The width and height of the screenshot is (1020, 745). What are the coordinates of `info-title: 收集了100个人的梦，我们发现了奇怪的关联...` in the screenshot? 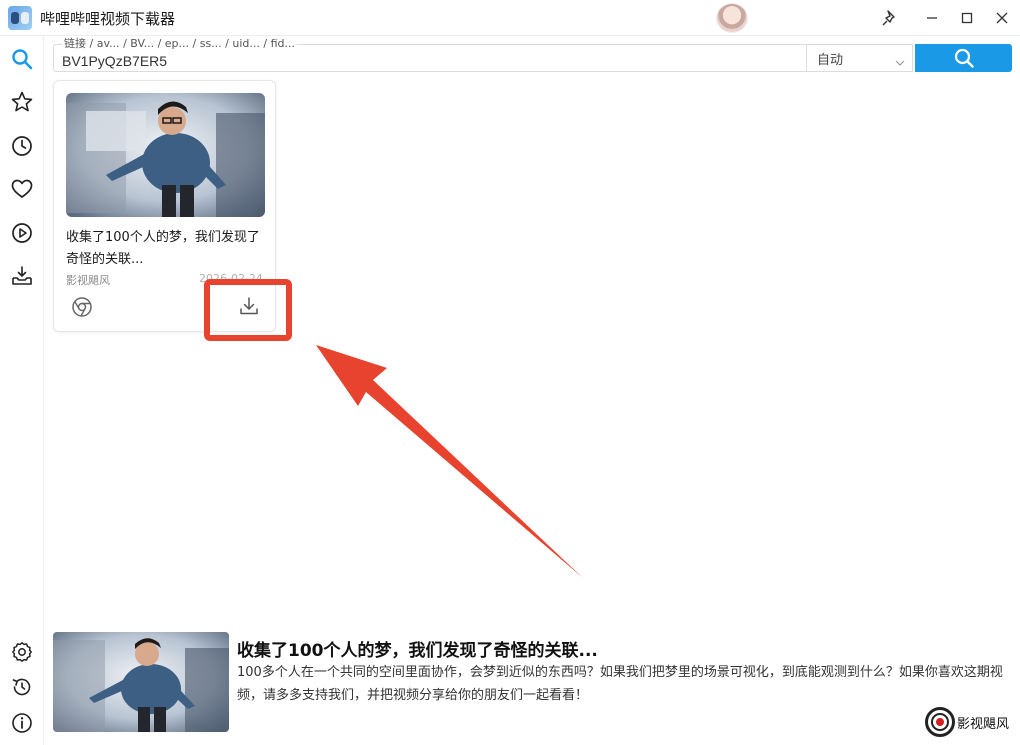 It's located at (417, 651).